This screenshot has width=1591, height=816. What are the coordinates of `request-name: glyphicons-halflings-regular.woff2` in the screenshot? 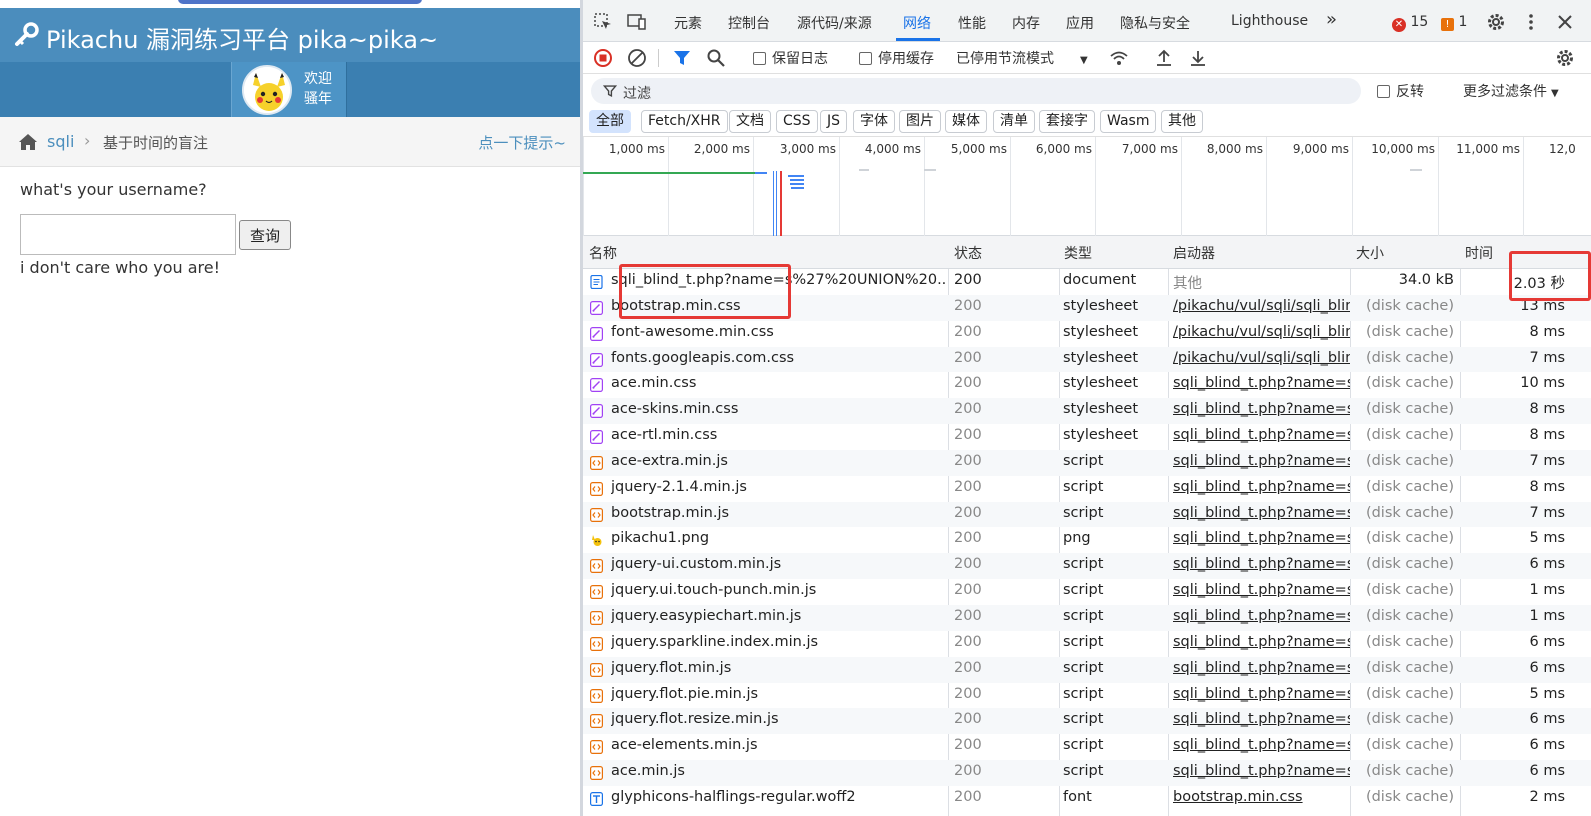 It's located at (778, 797).